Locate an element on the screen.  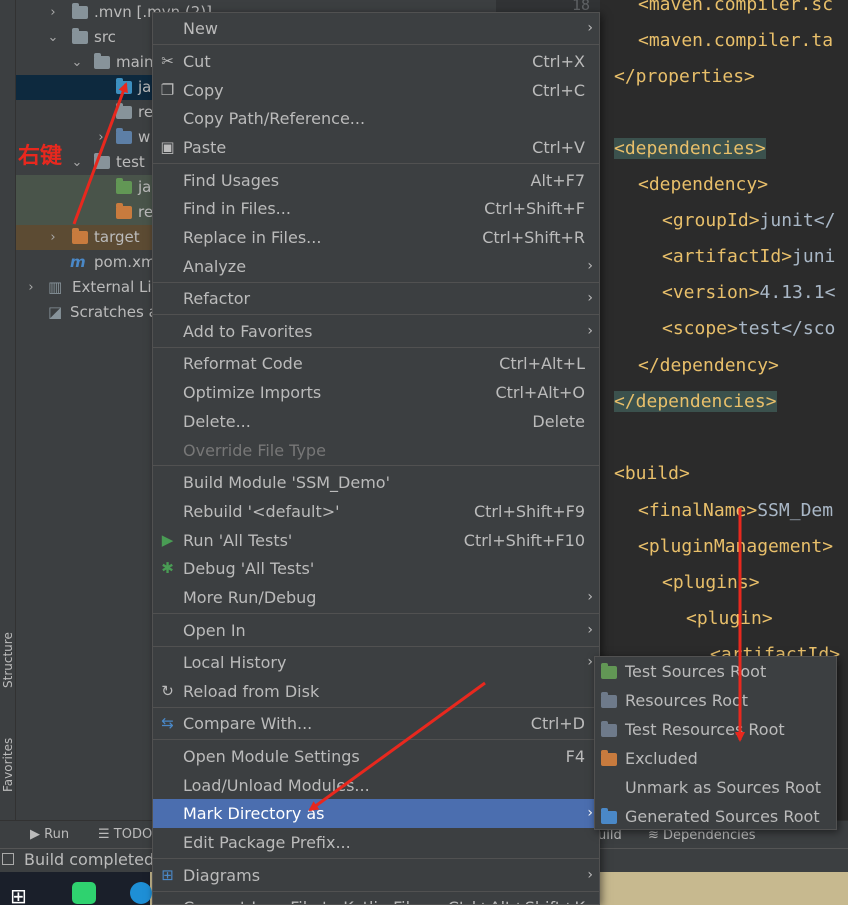
code-line: <maven.compiler.sc is located at coordinates (736, 7).